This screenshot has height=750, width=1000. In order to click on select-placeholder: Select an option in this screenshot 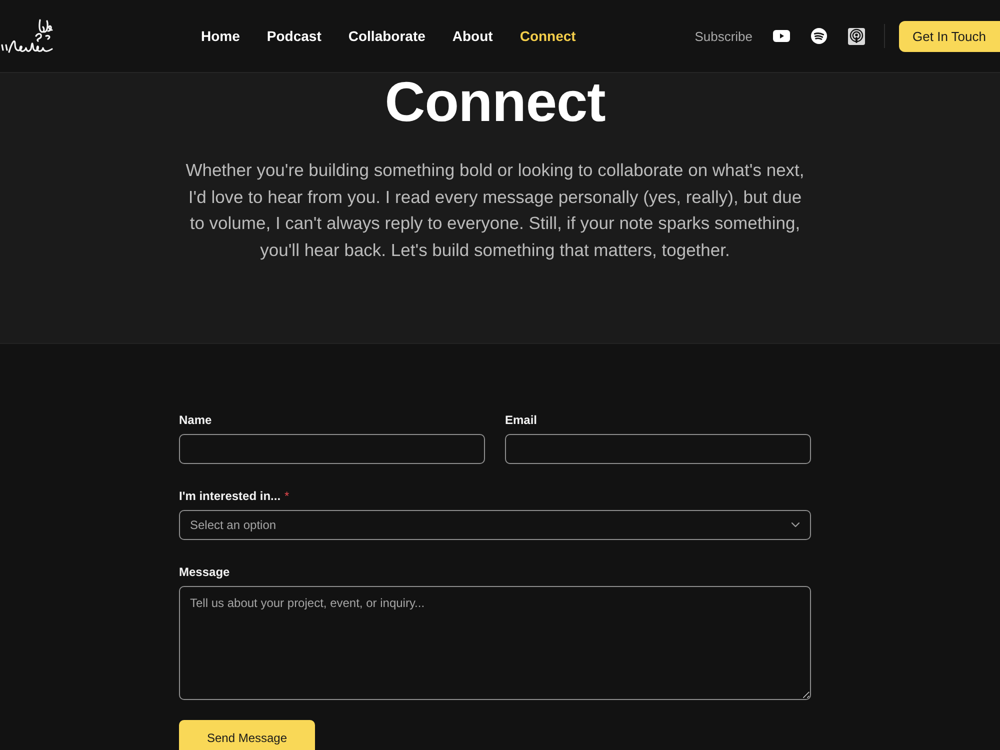, I will do `click(233, 525)`.